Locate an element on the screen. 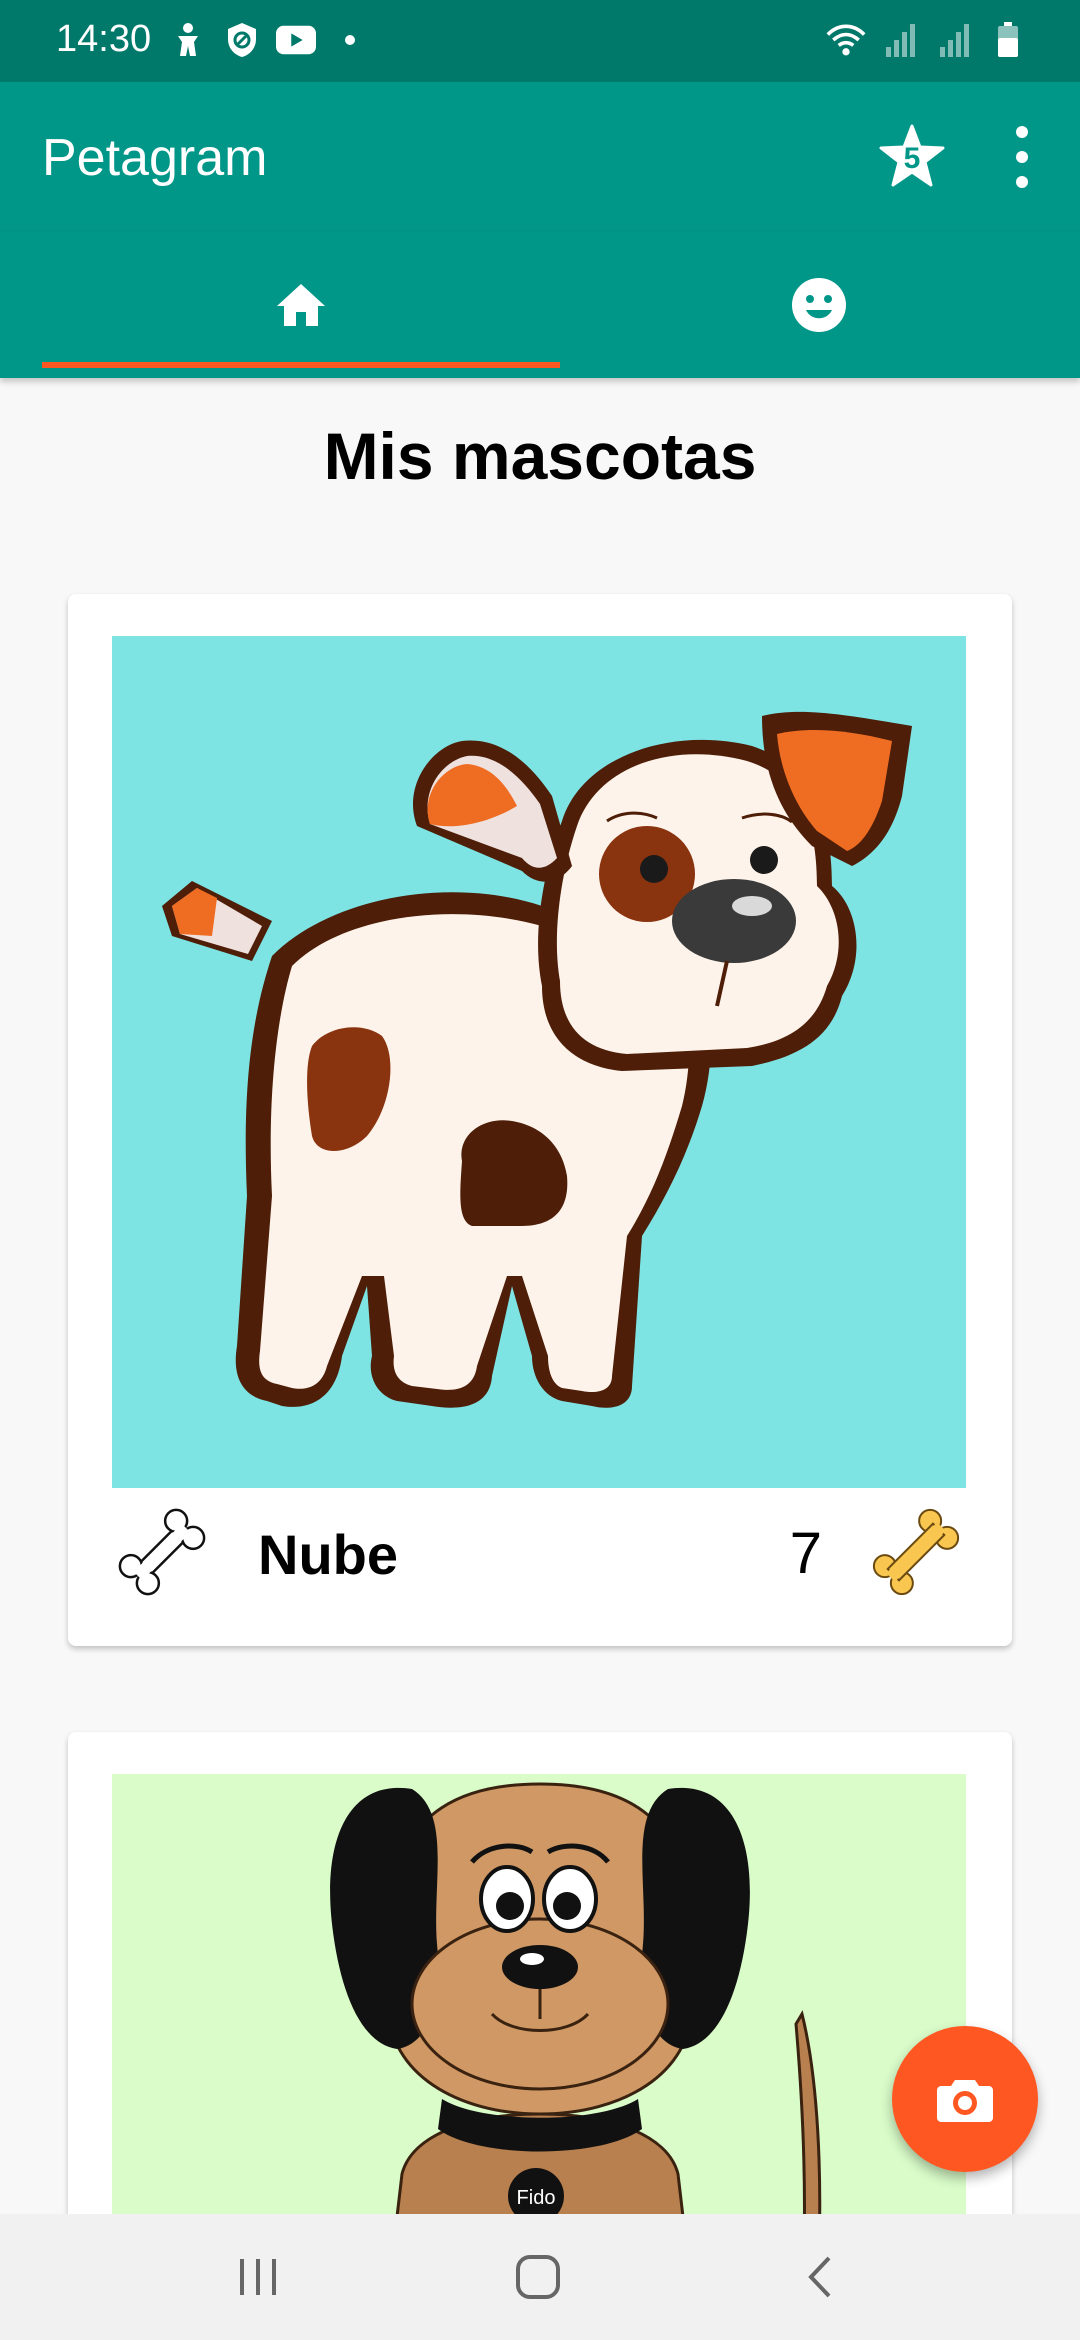  bone-filled-icon is located at coordinates (916, 1552).